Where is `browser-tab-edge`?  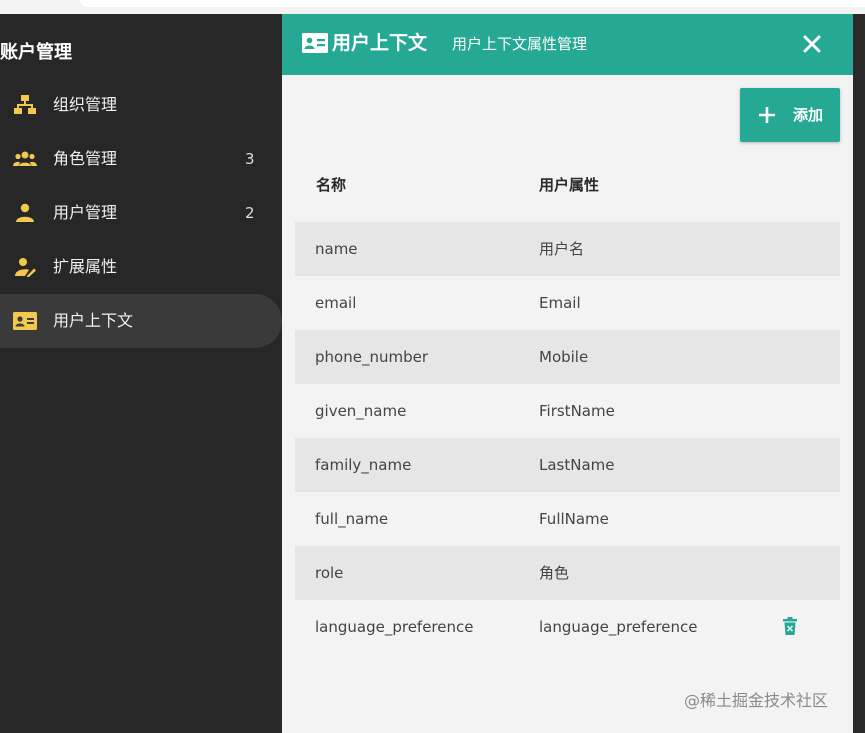 browser-tab-edge is located at coordinates (472, 3).